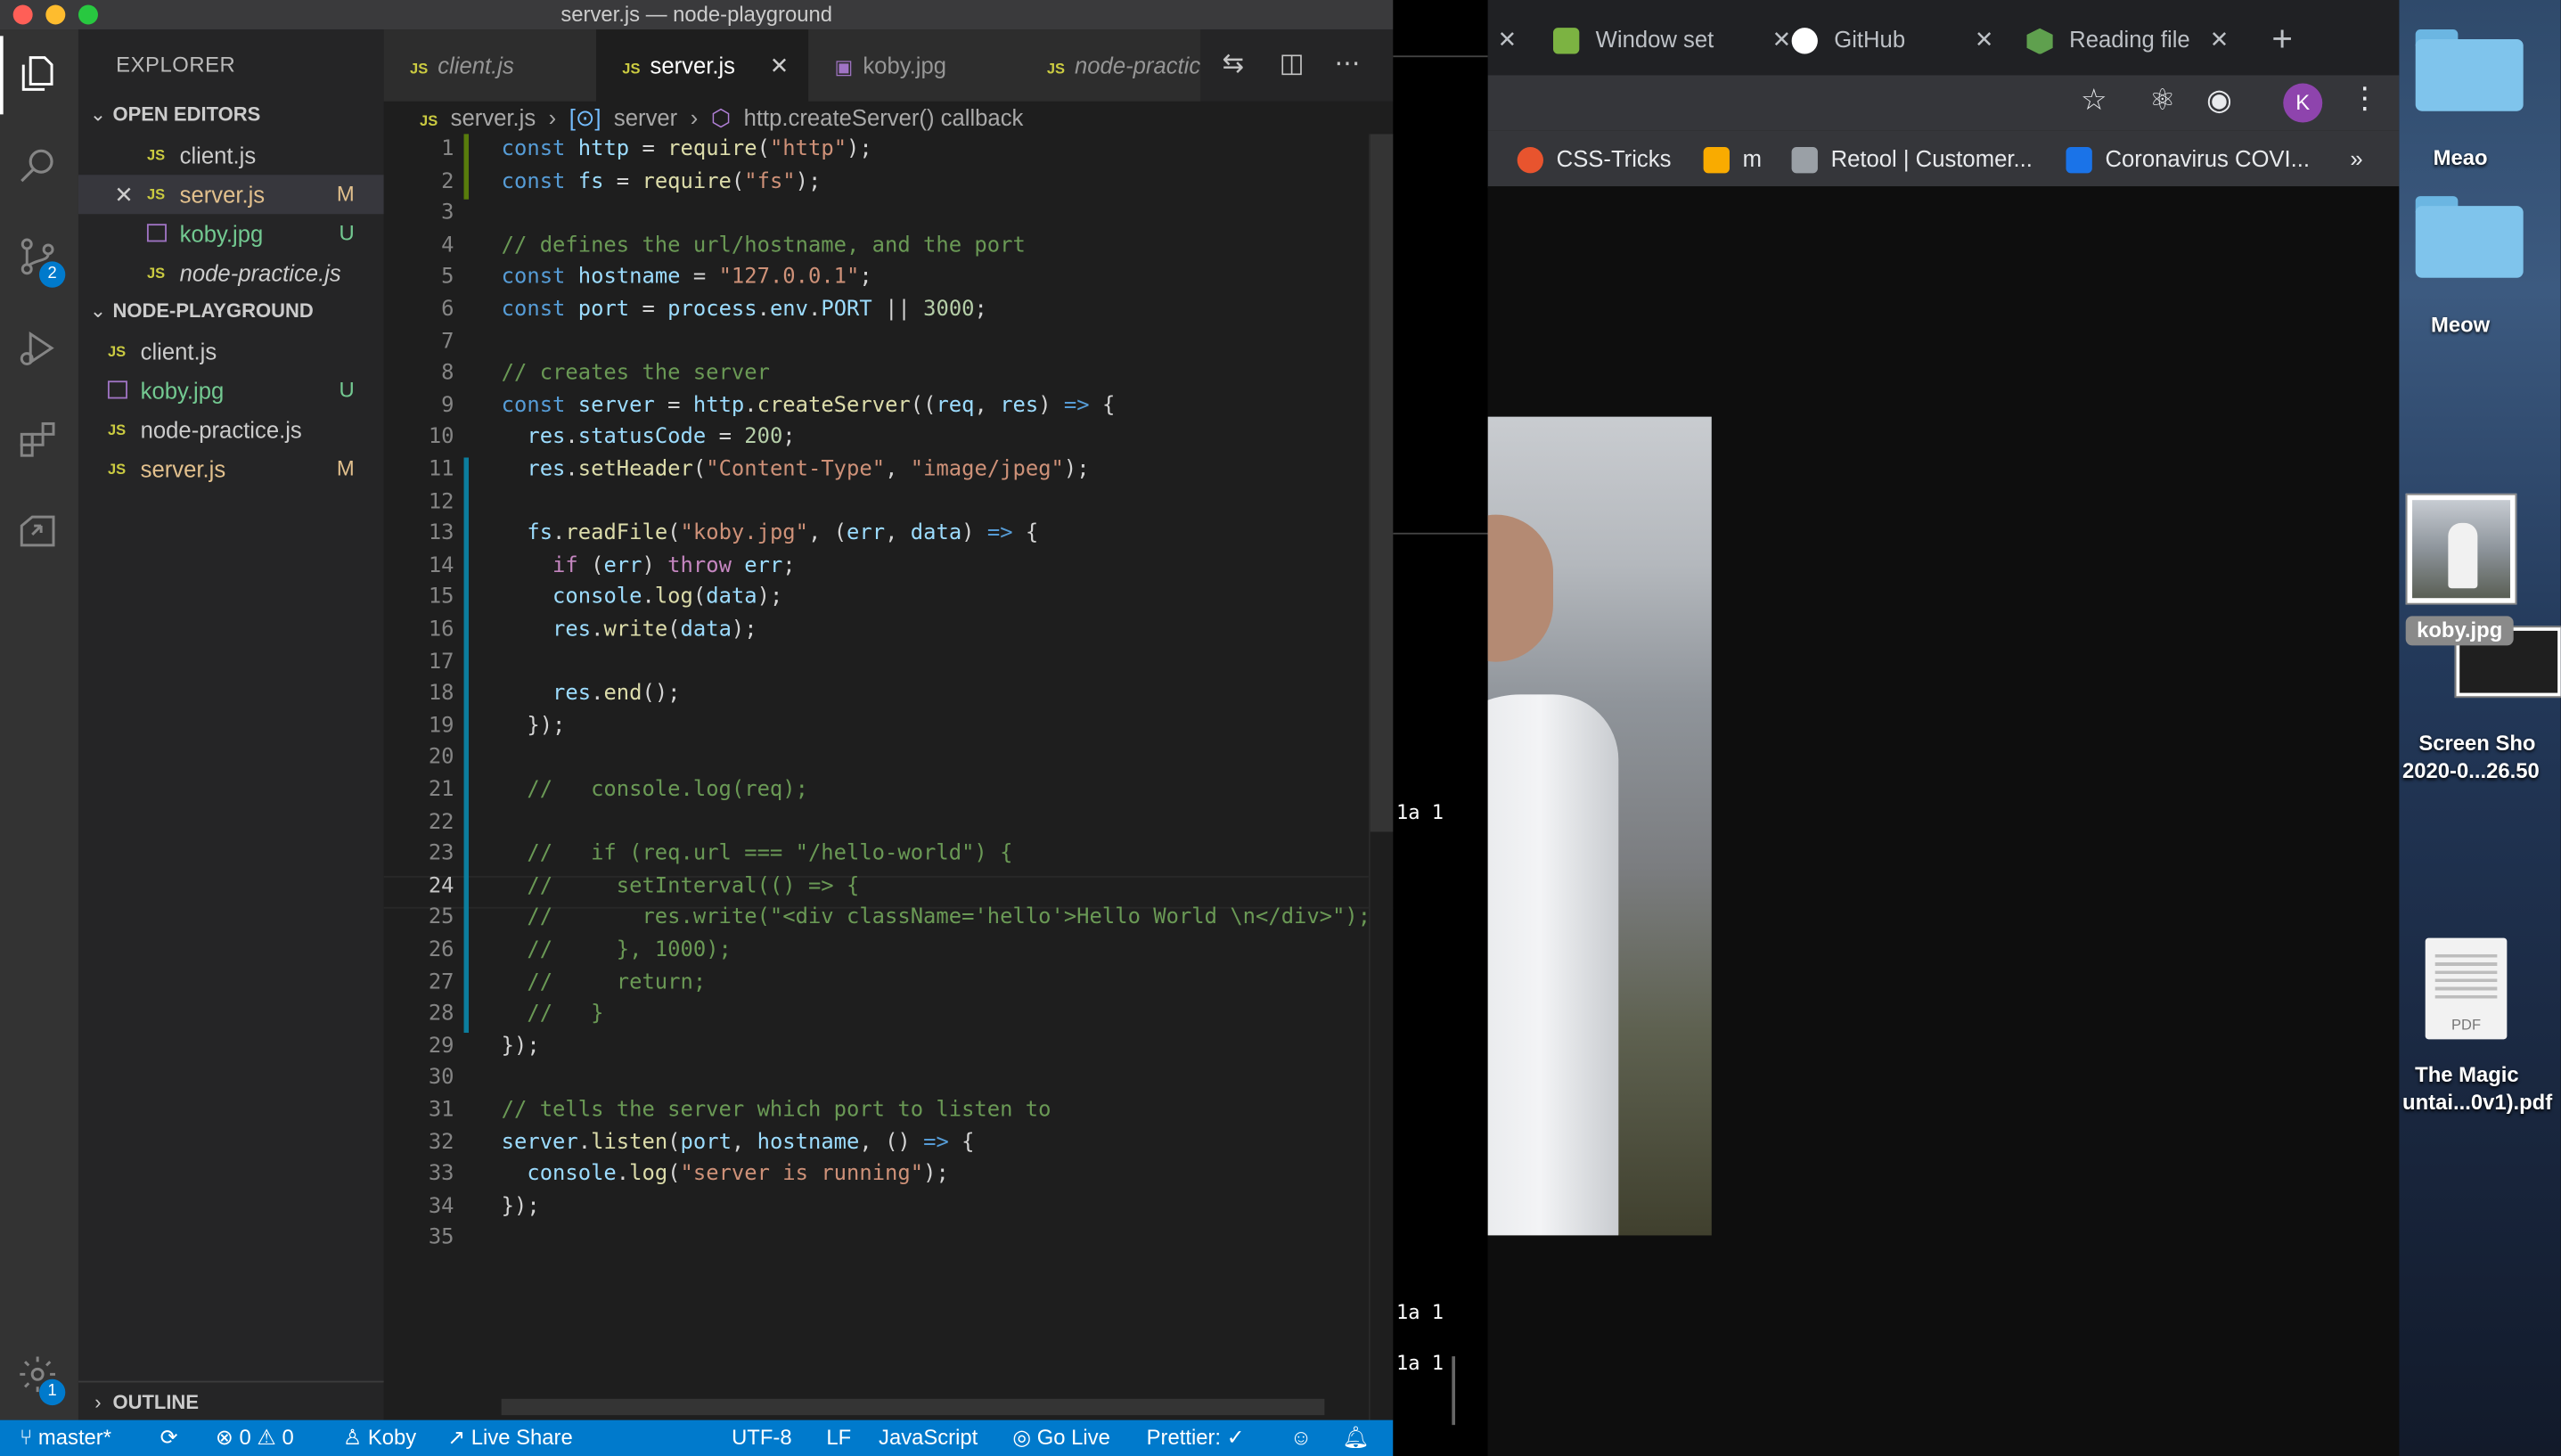 This screenshot has width=2561, height=1456. I want to click on profile-avatar: K, so click(2303, 103).